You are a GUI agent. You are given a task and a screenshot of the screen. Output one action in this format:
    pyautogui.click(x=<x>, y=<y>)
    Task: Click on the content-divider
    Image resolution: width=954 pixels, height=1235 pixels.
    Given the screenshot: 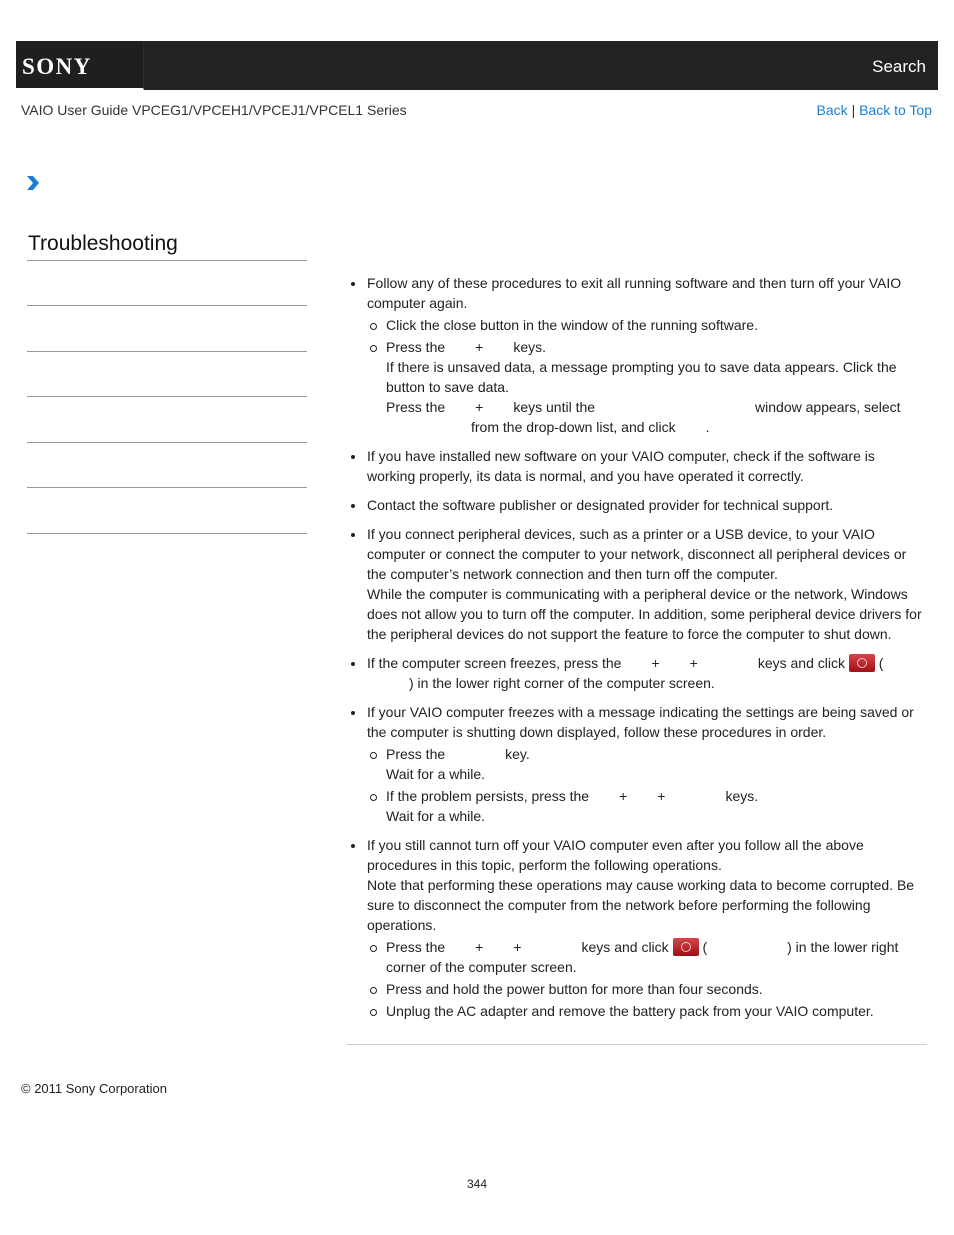 What is the action you would take?
    pyautogui.click(x=636, y=1044)
    